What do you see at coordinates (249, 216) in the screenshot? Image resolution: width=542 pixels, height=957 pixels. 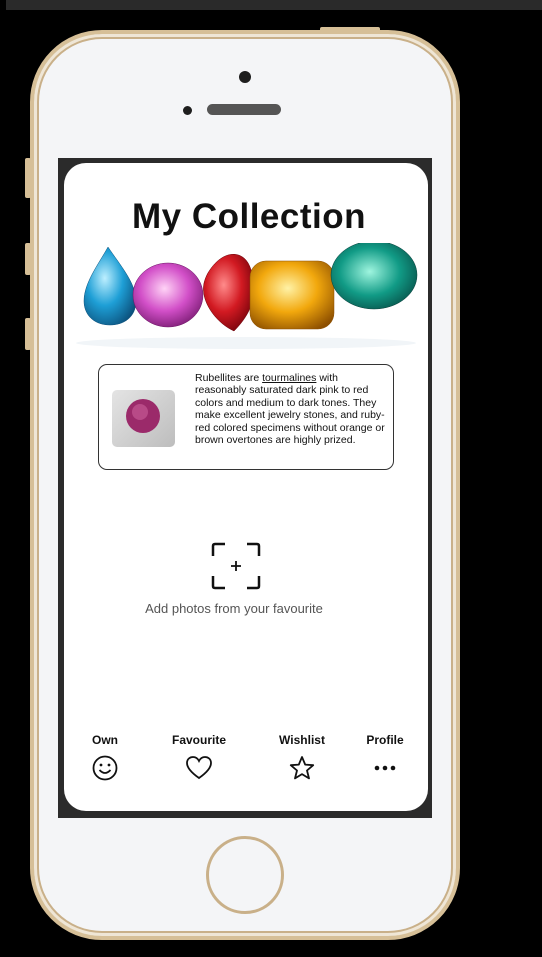 I see `page-title: My Collection` at bounding box center [249, 216].